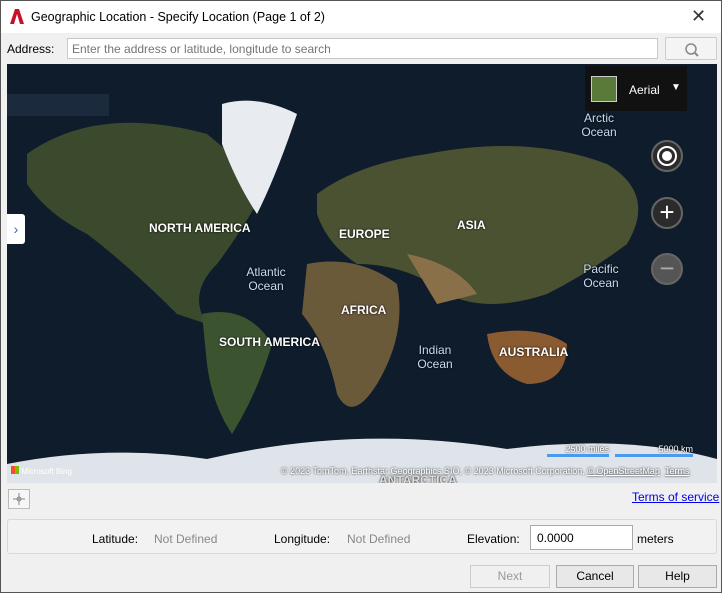  I want to click on latitude-label: Latitude:, so click(115, 539).